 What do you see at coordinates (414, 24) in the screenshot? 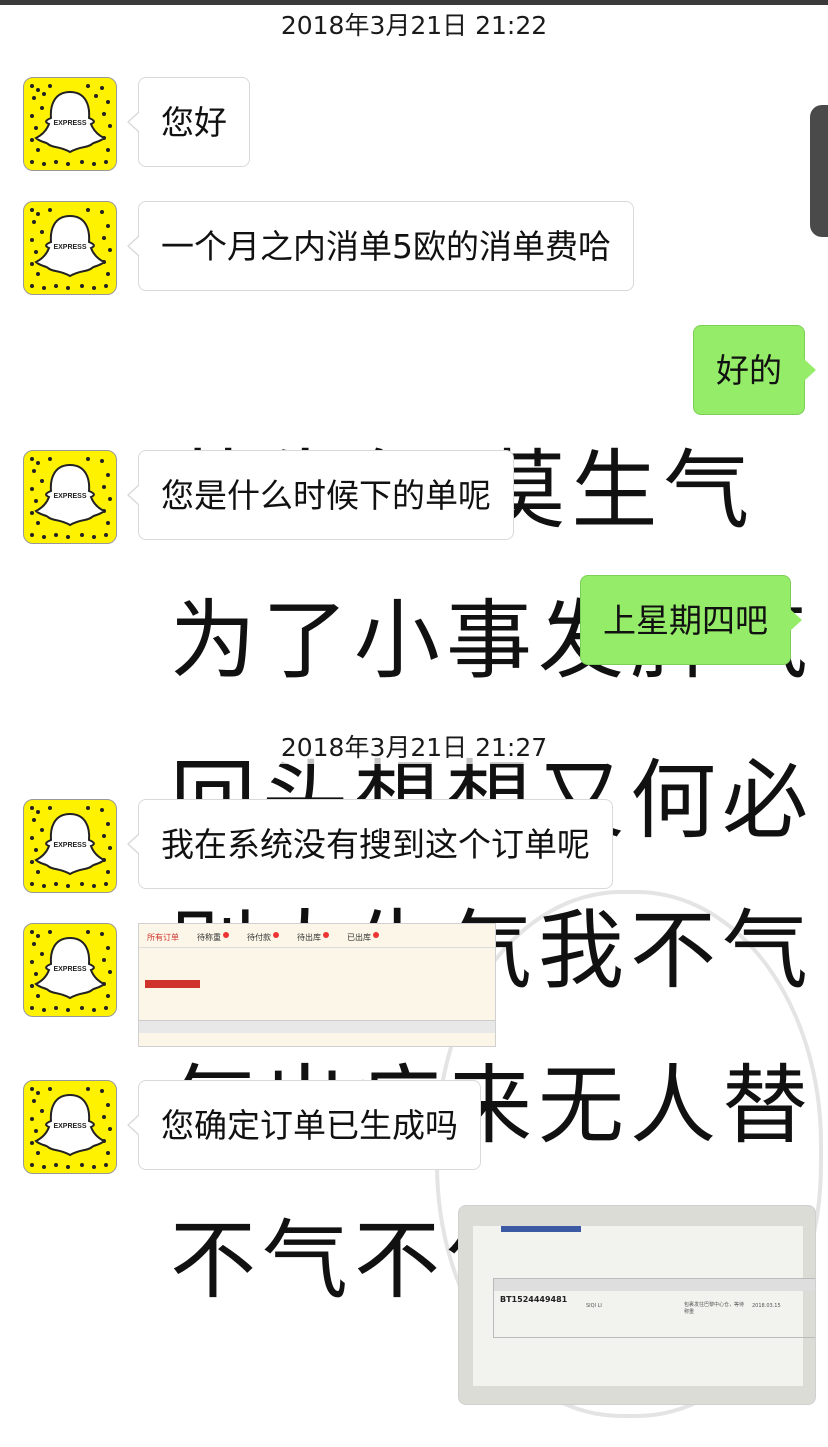
I see `message-timestamp: 2018年3月21日 21:22` at bounding box center [414, 24].